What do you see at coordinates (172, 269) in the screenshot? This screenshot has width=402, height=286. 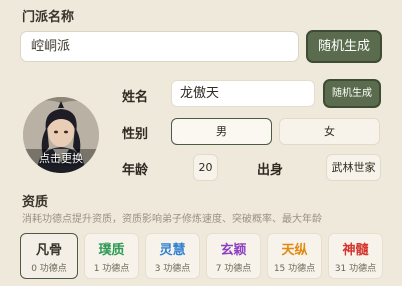 I see `aptitude-cost: 3 功德点` at bounding box center [172, 269].